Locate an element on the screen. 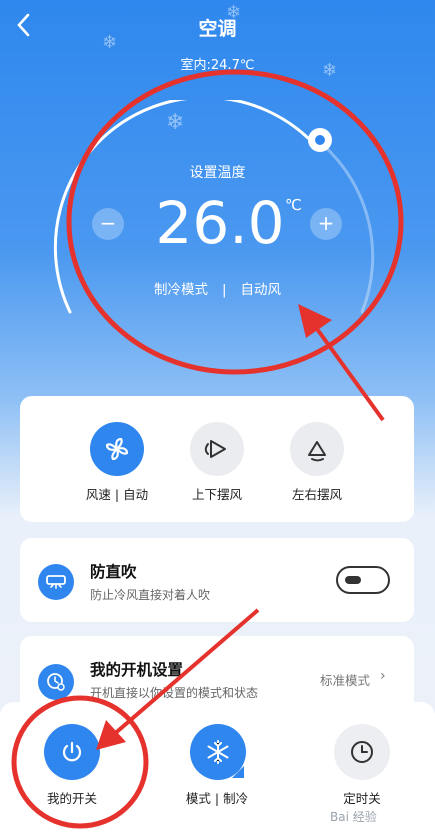  indoor-temperature: 室内:24.7℃ is located at coordinates (217, 65).